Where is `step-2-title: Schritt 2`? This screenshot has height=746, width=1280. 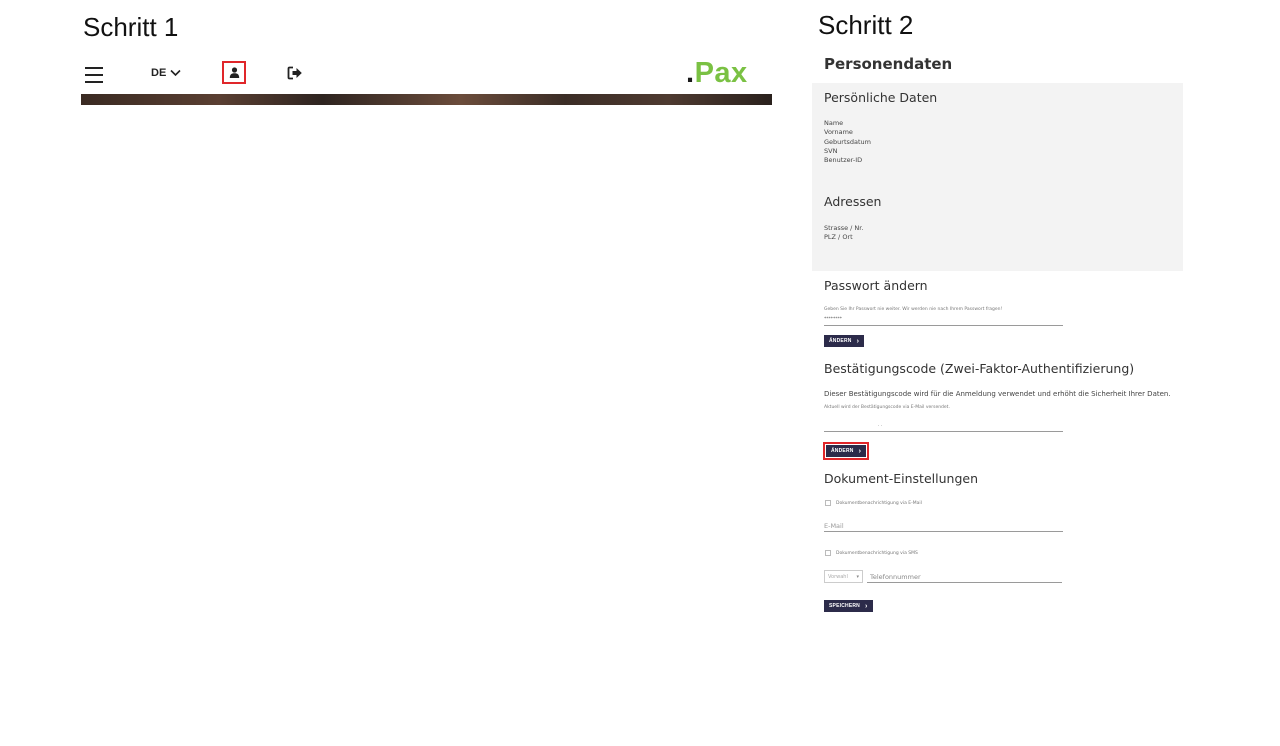
step-2-title: Schritt 2 is located at coordinates (866, 25).